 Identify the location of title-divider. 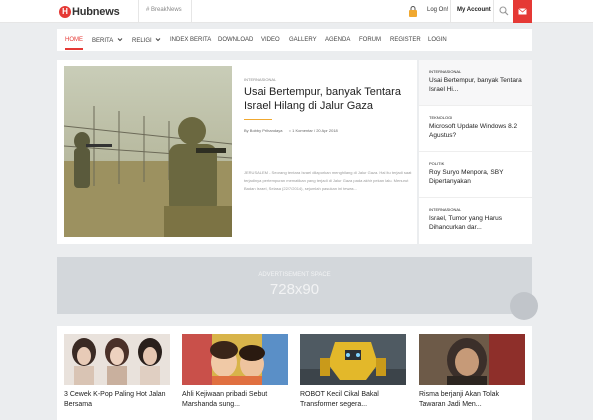
(258, 119).